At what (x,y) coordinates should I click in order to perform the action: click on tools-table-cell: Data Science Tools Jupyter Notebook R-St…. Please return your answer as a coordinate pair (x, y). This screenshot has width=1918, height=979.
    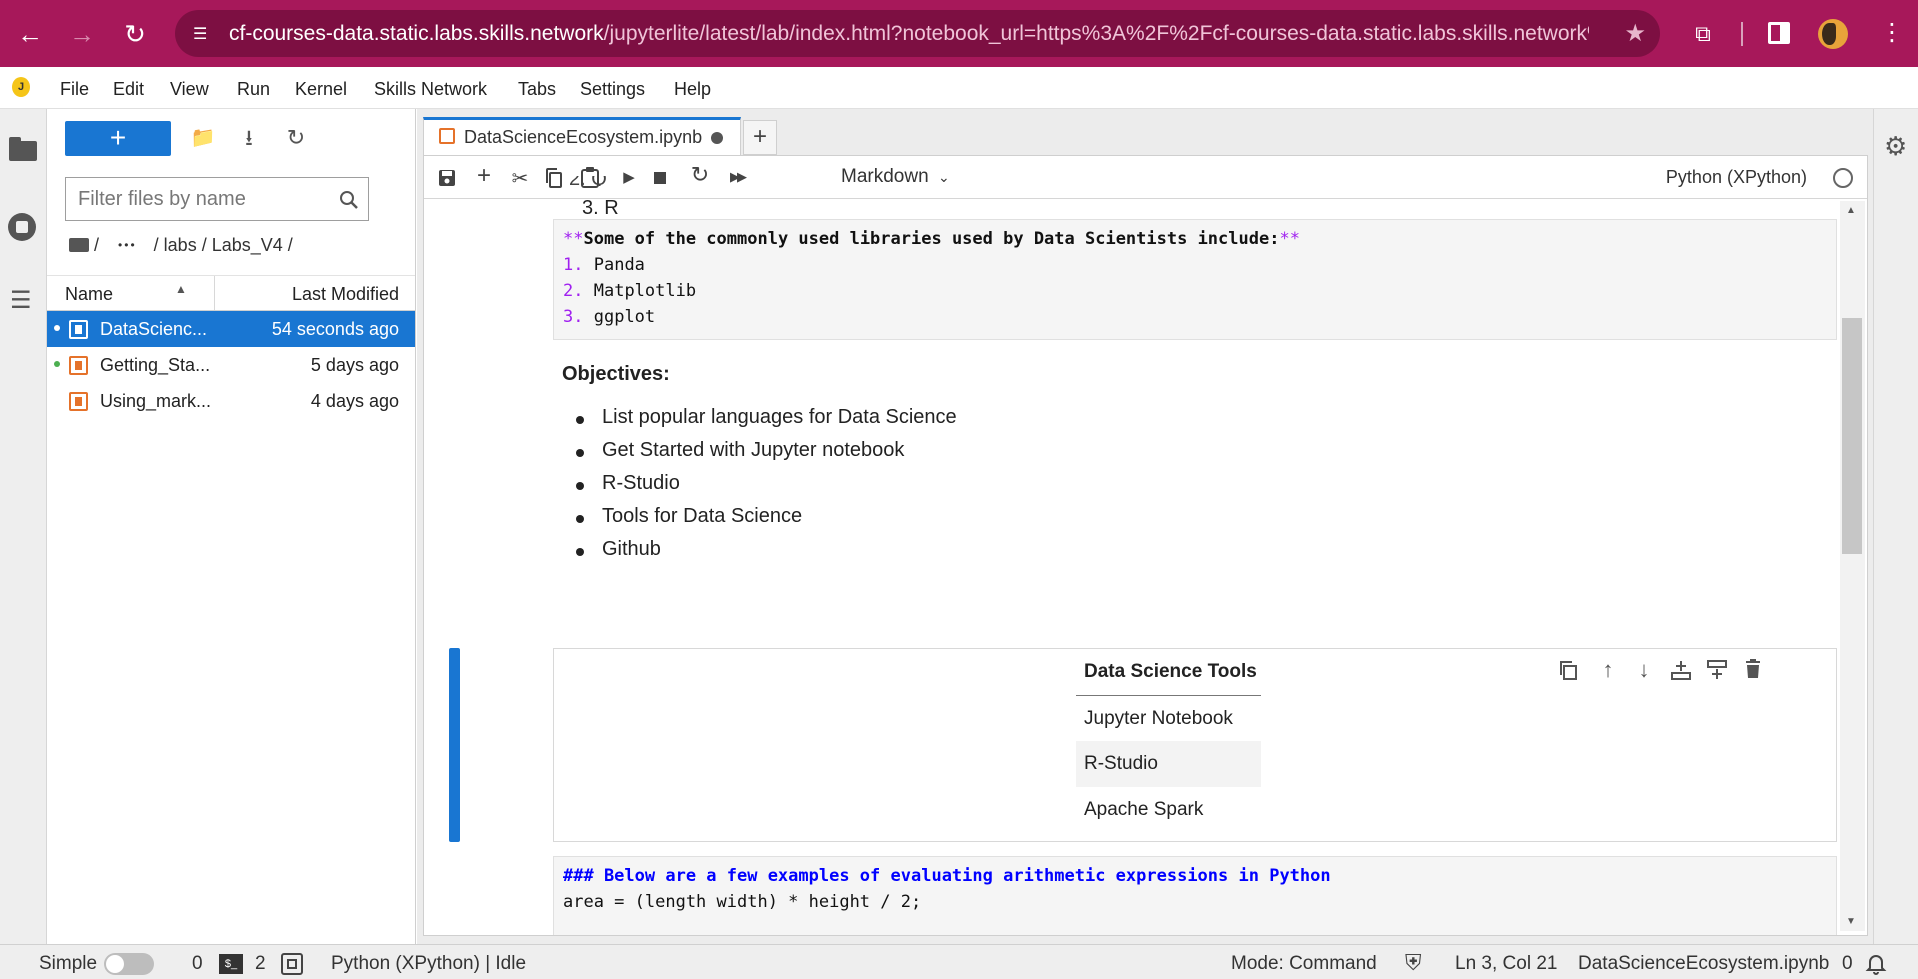
    Looking at the image, I should click on (1195, 745).